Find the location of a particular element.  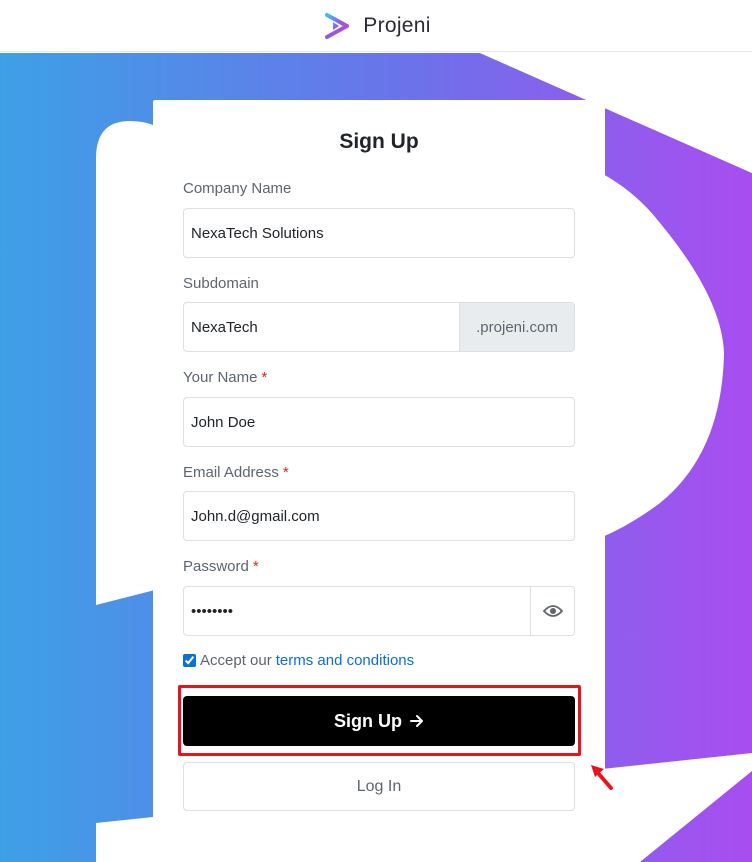

company-name-field is located at coordinates (379, 233).